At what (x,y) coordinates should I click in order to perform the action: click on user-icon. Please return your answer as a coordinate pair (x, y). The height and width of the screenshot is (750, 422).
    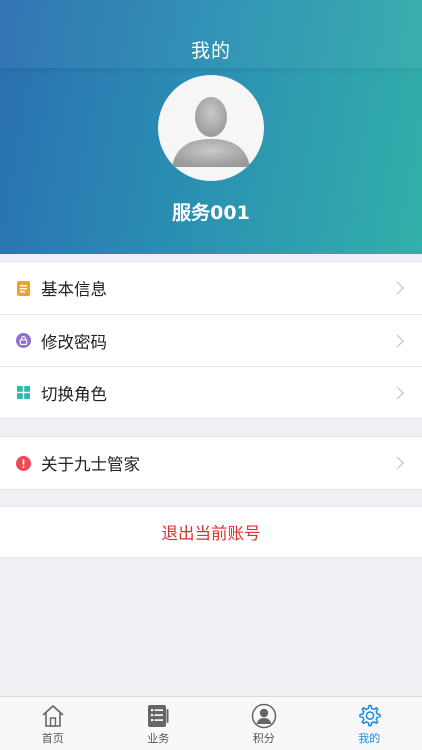
    Looking at the image, I should click on (263, 716).